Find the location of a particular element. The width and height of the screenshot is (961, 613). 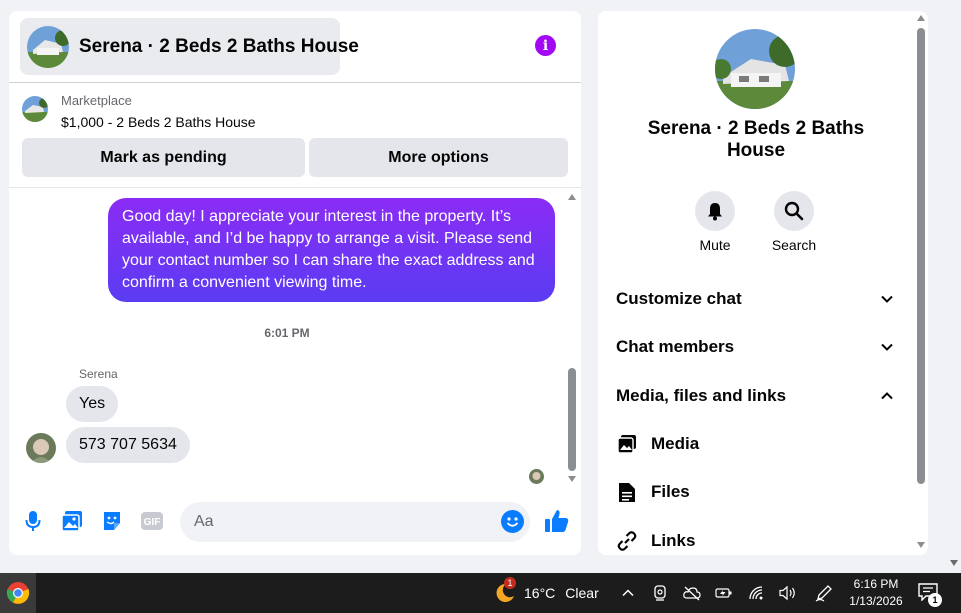

listing-title: $1,000 - 2 Beds 2 Baths House is located at coordinates (158, 122).